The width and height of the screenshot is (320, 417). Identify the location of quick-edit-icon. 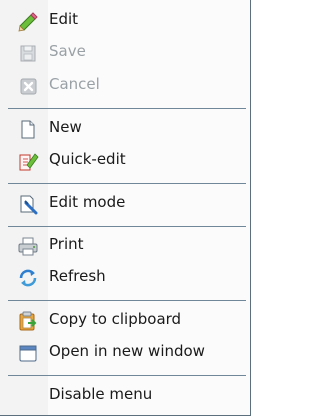
(28, 161).